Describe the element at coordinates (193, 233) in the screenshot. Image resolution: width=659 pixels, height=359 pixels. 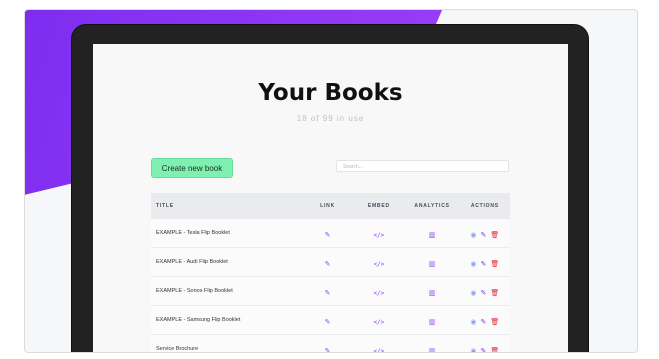
I see `book-title: EXAMPLE - Tesla Flip Booklet` at that location.